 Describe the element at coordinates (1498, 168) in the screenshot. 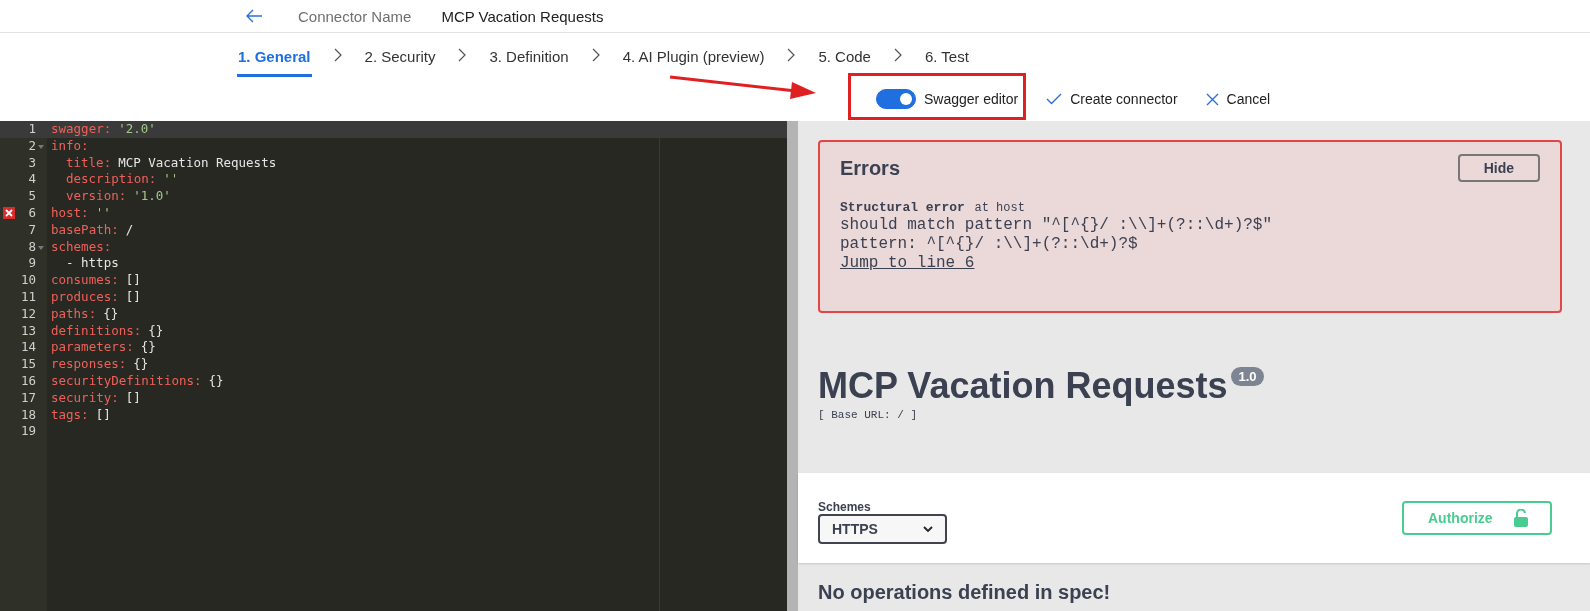

I see `hide-button: Hide` at that location.